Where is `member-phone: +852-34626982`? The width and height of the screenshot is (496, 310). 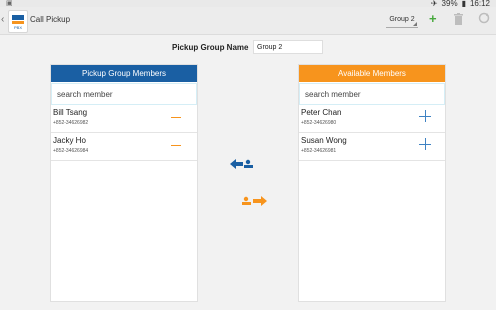 member-phone: +852-34626982 is located at coordinates (71, 123).